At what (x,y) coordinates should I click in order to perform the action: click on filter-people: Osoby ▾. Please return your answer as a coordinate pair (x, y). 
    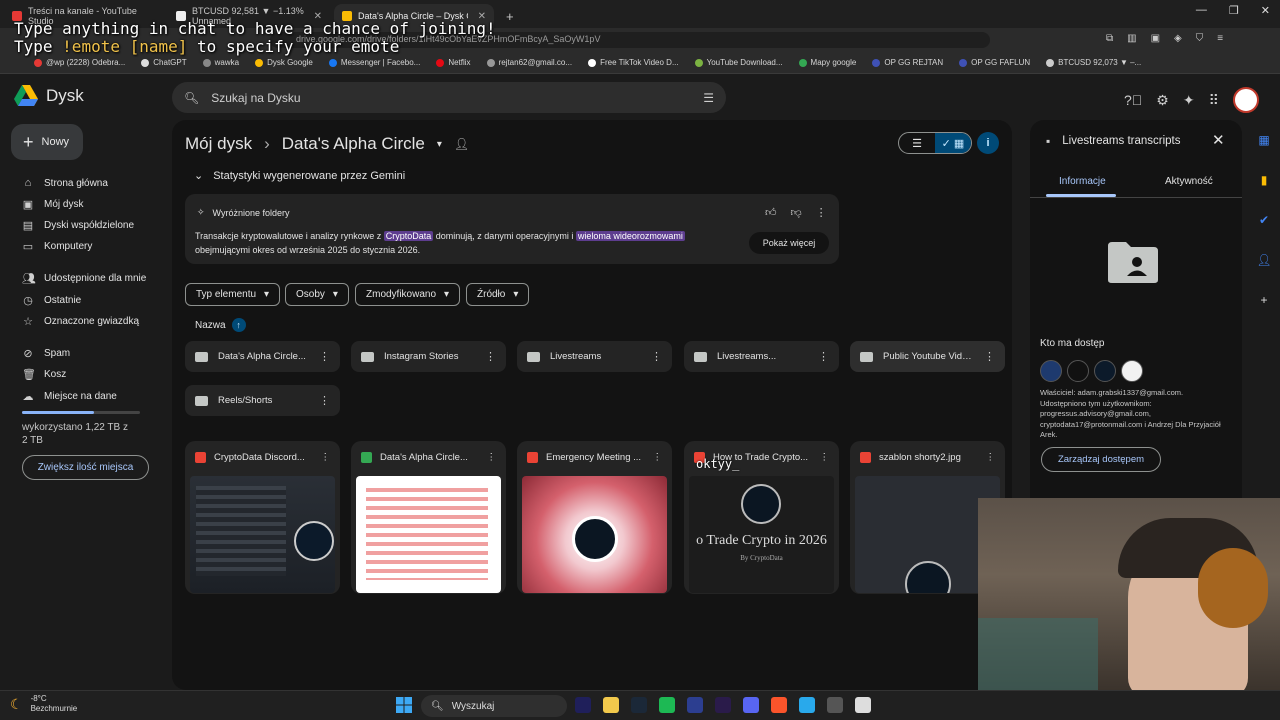
    Looking at the image, I should click on (317, 294).